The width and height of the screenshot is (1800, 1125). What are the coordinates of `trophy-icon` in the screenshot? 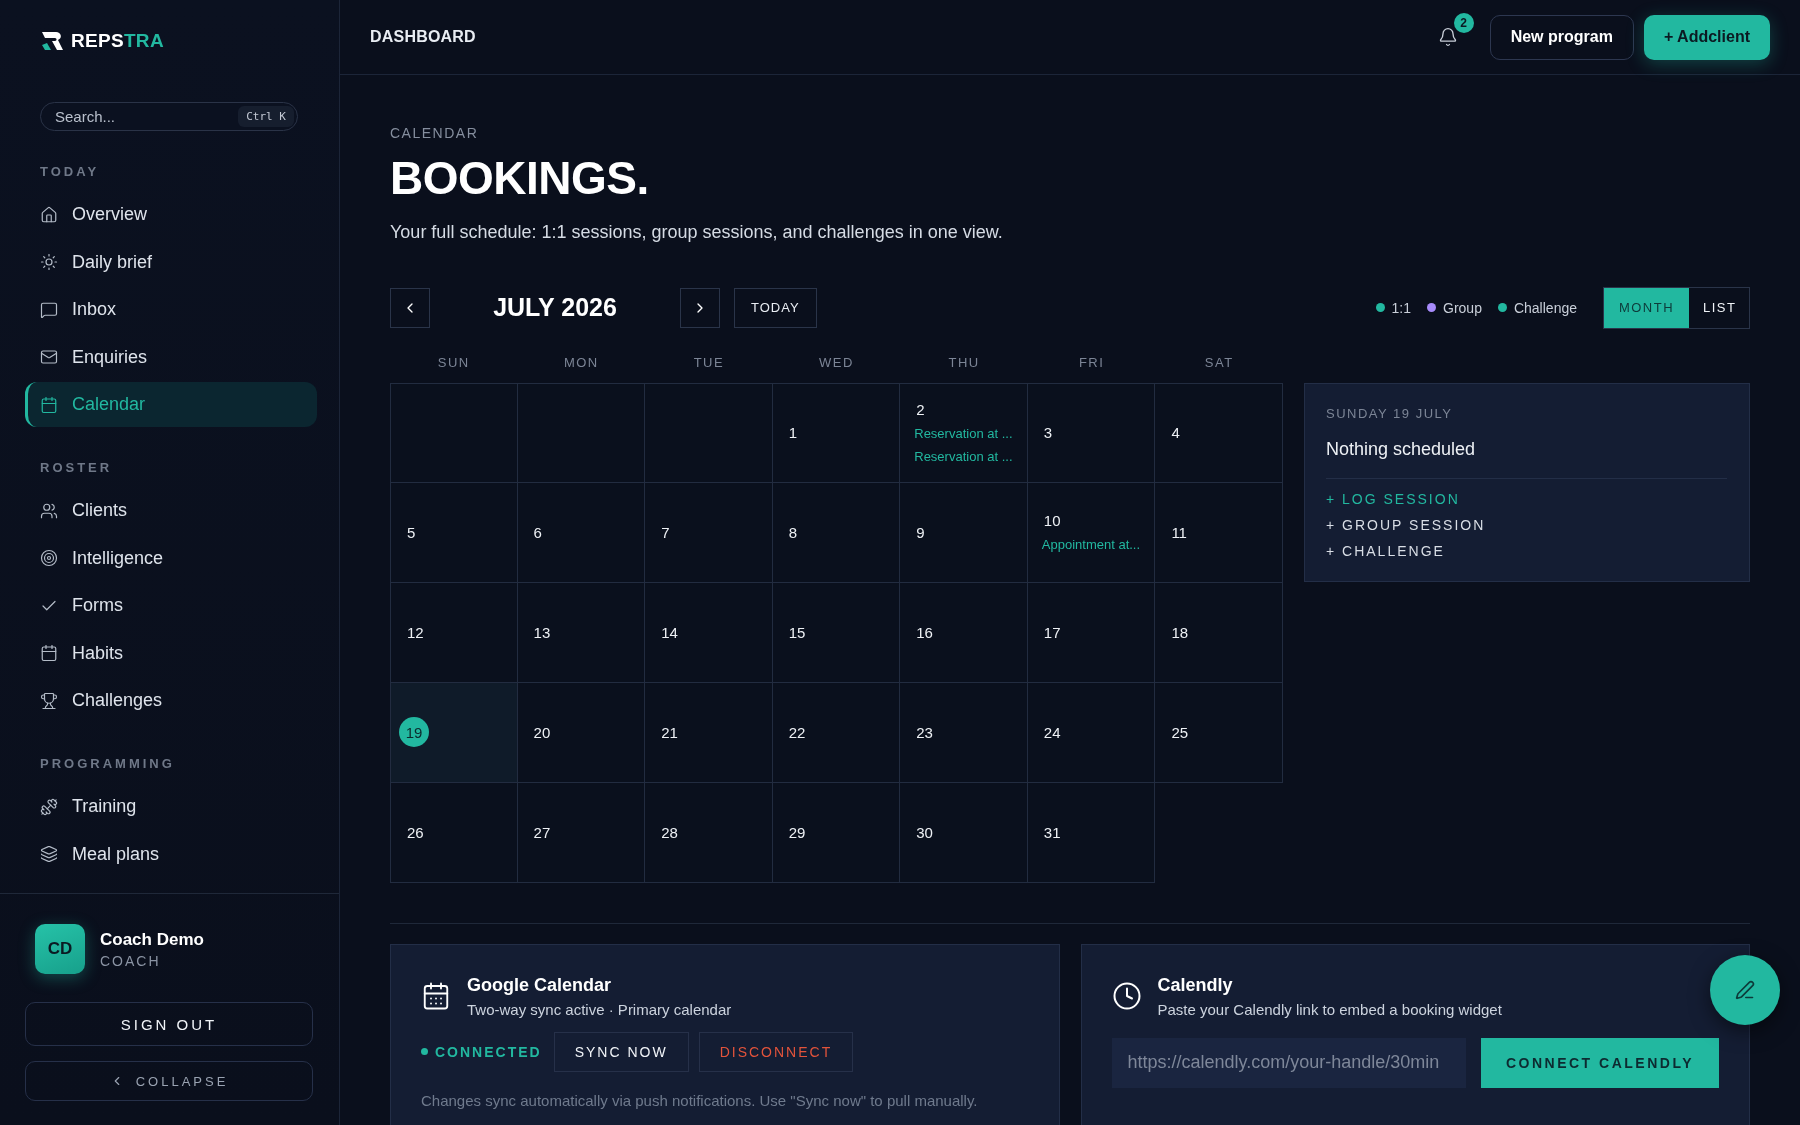 It's located at (49, 700).